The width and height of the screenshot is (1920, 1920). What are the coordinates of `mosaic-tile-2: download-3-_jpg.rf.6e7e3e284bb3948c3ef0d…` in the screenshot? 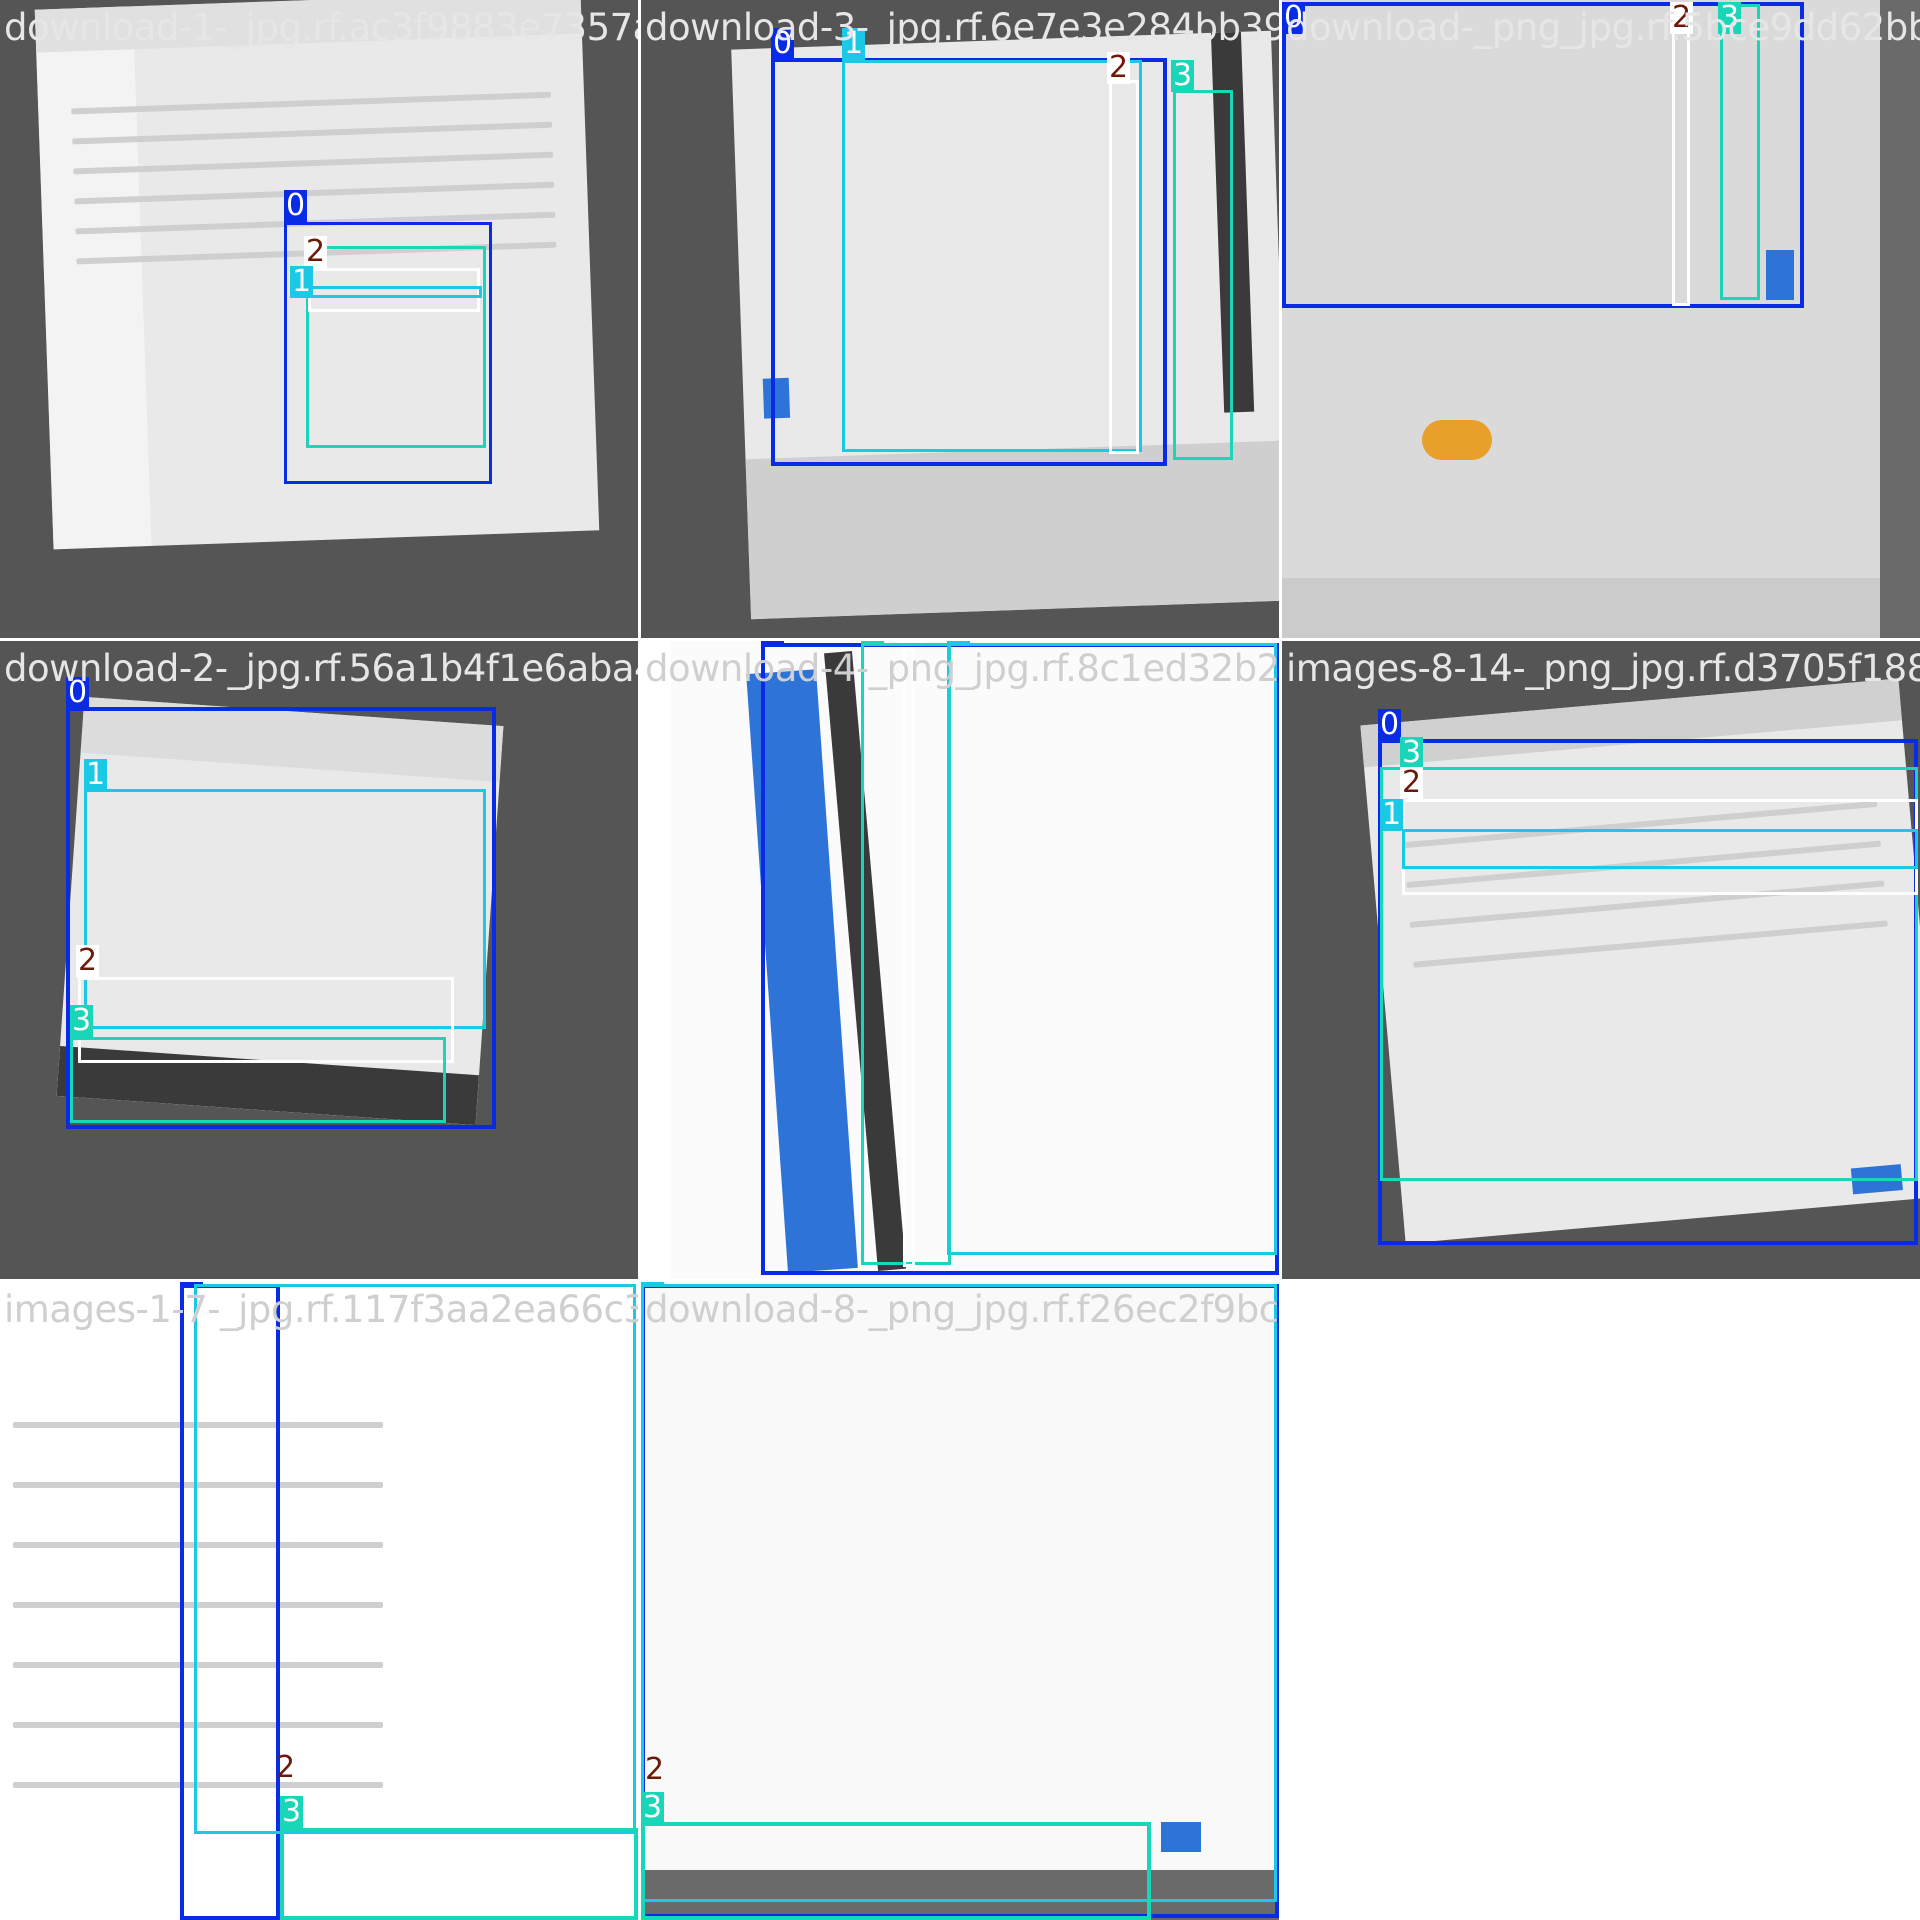 It's located at (960, 319).